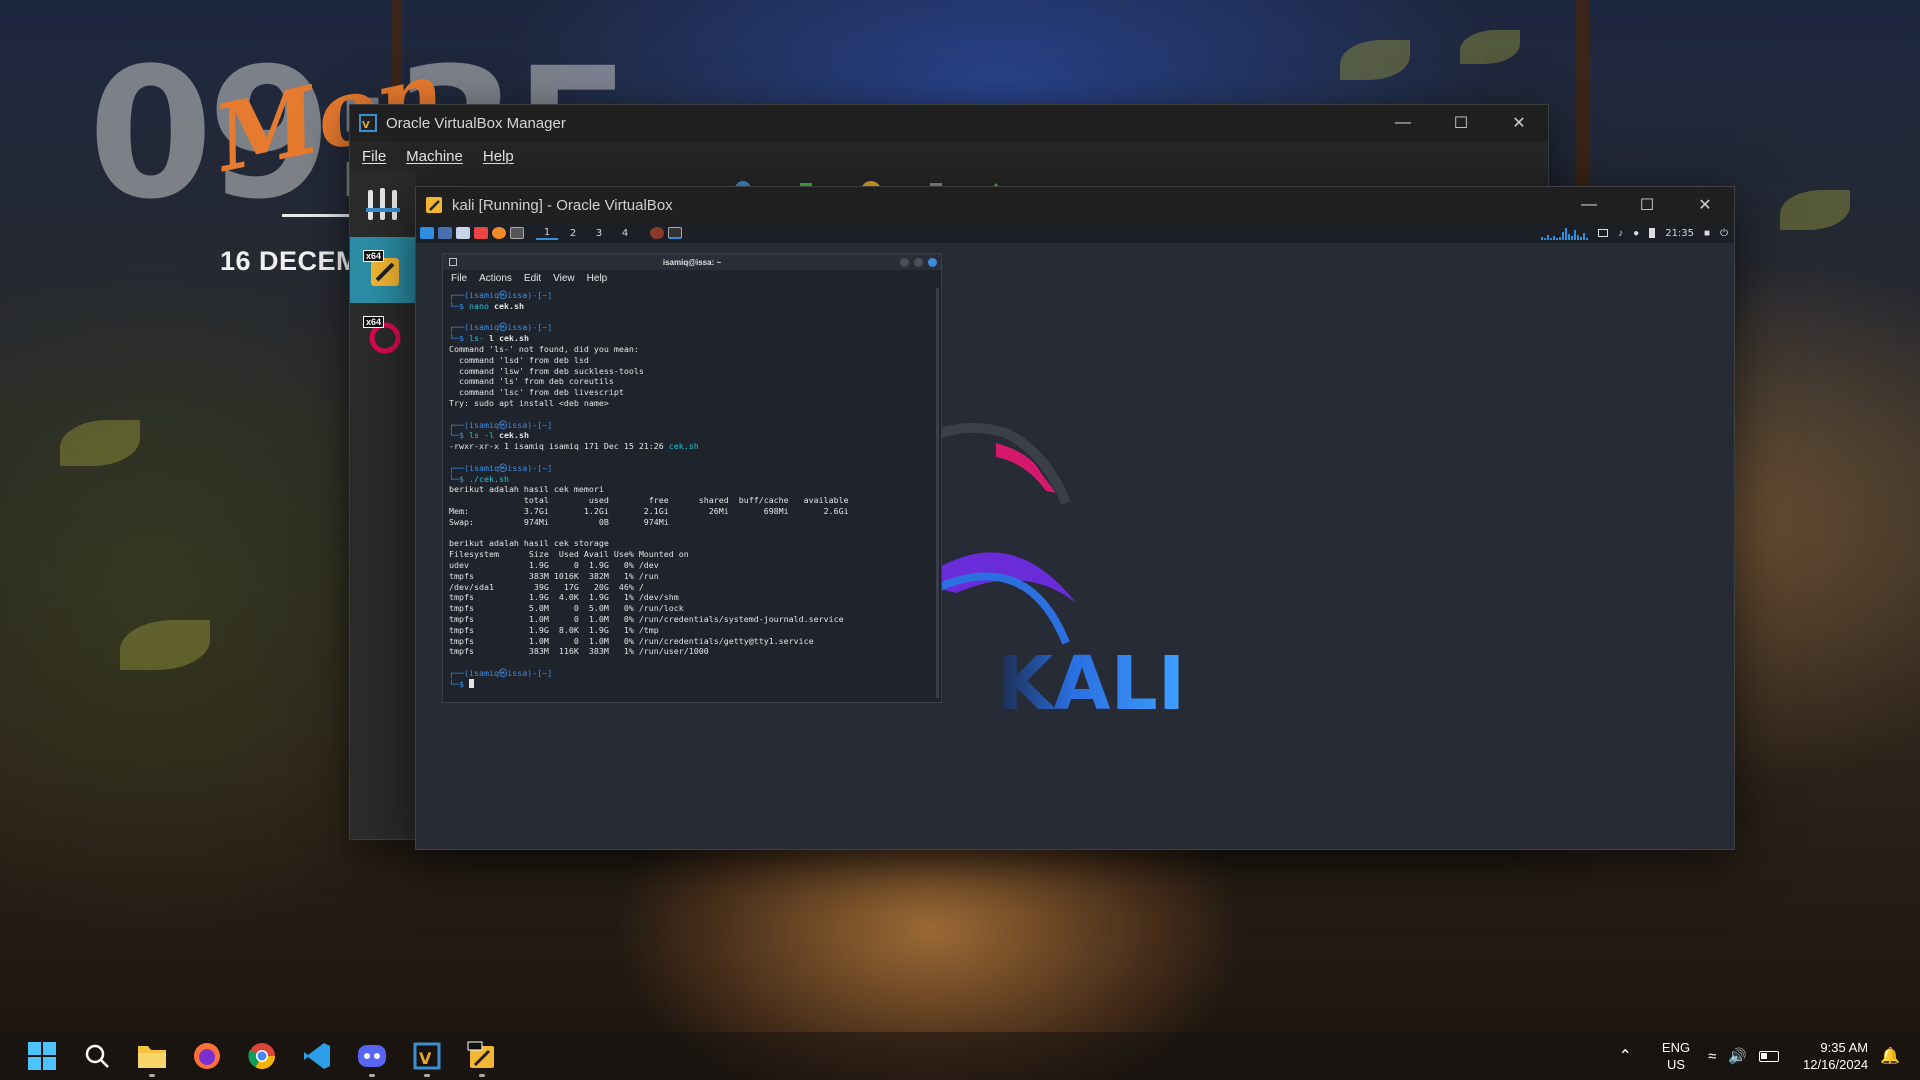  What do you see at coordinates (498, 156) in the screenshot?
I see `menu-help: Help` at bounding box center [498, 156].